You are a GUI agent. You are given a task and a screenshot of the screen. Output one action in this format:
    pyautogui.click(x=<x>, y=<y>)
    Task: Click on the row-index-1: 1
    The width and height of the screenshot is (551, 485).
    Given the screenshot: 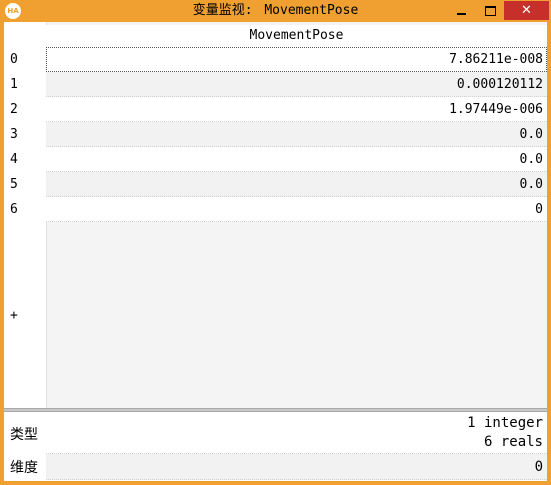 What is the action you would take?
    pyautogui.click(x=25, y=84)
    